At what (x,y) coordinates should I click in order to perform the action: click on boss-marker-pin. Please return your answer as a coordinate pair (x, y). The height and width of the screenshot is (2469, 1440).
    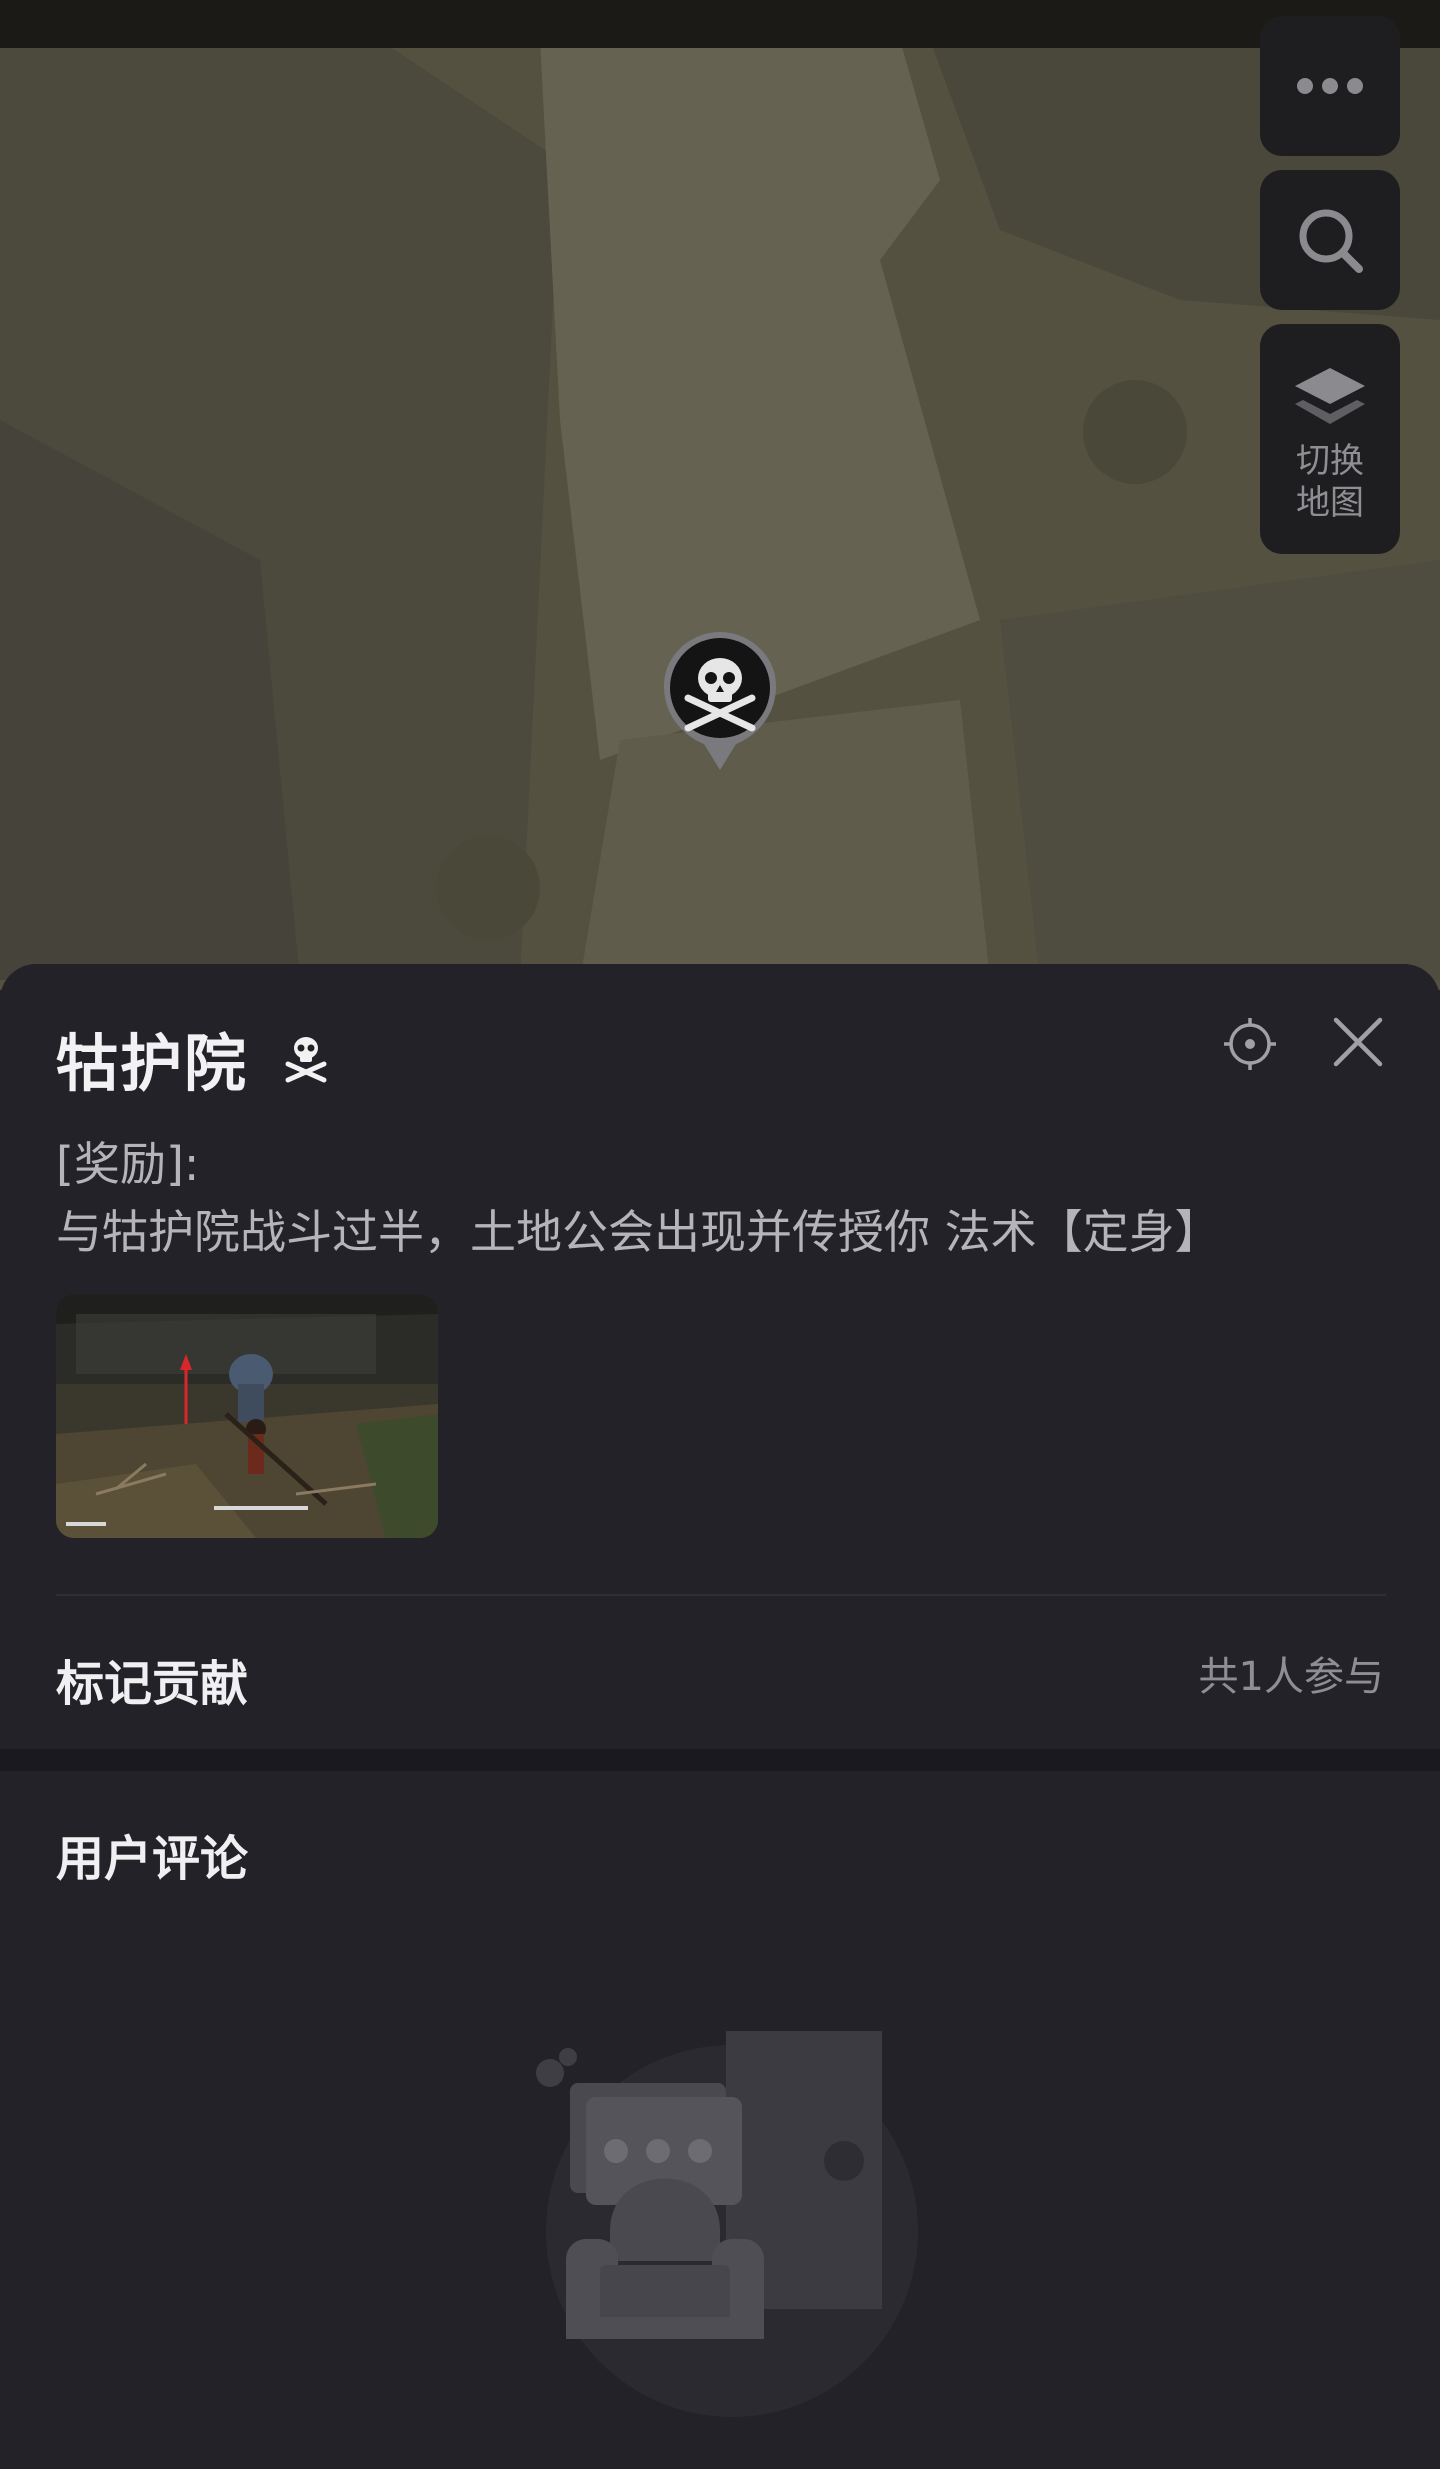
    Looking at the image, I should click on (720, 703).